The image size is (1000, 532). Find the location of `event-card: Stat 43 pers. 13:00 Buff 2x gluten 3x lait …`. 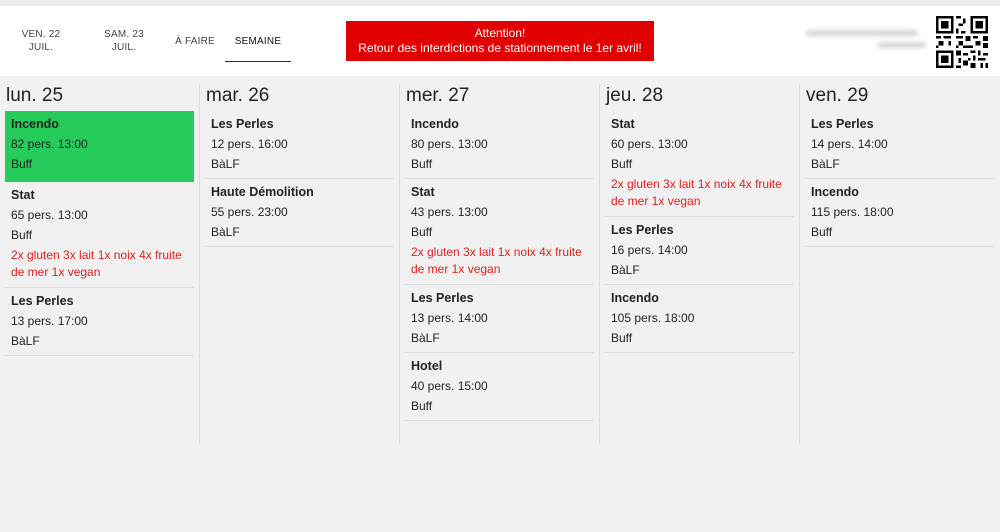

event-card: Stat 43 pers. 13:00 Buff 2x gluten 3x lait … is located at coordinates (499, 232).